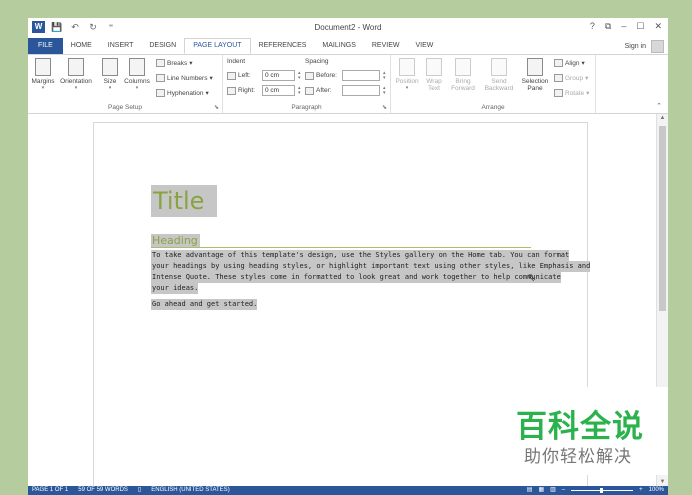 This screenshot has width=692, height=495. I want to click on tab-design: DESIGN, so click(162, 46).